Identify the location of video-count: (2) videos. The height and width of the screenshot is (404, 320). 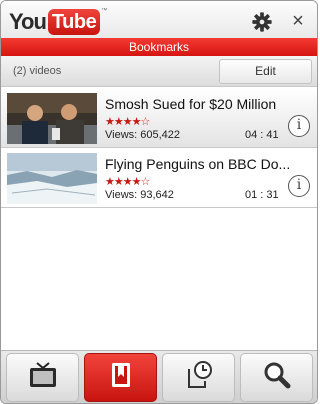
(37, 71).